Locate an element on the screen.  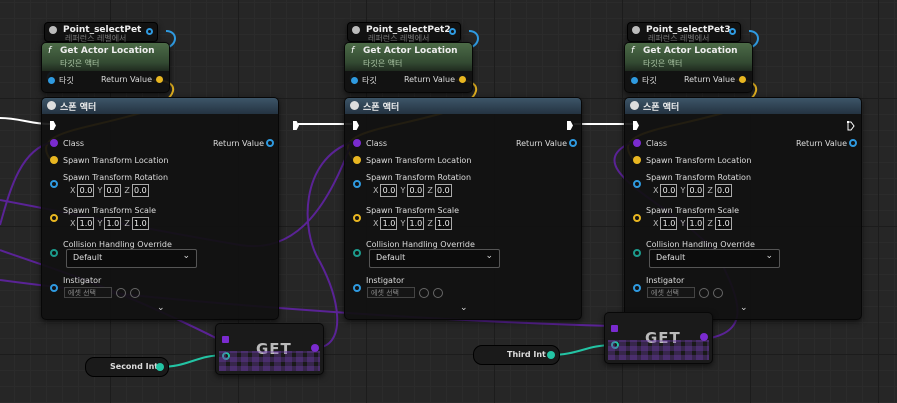
spawn-actor-icon is located at coordinates (634, 105).